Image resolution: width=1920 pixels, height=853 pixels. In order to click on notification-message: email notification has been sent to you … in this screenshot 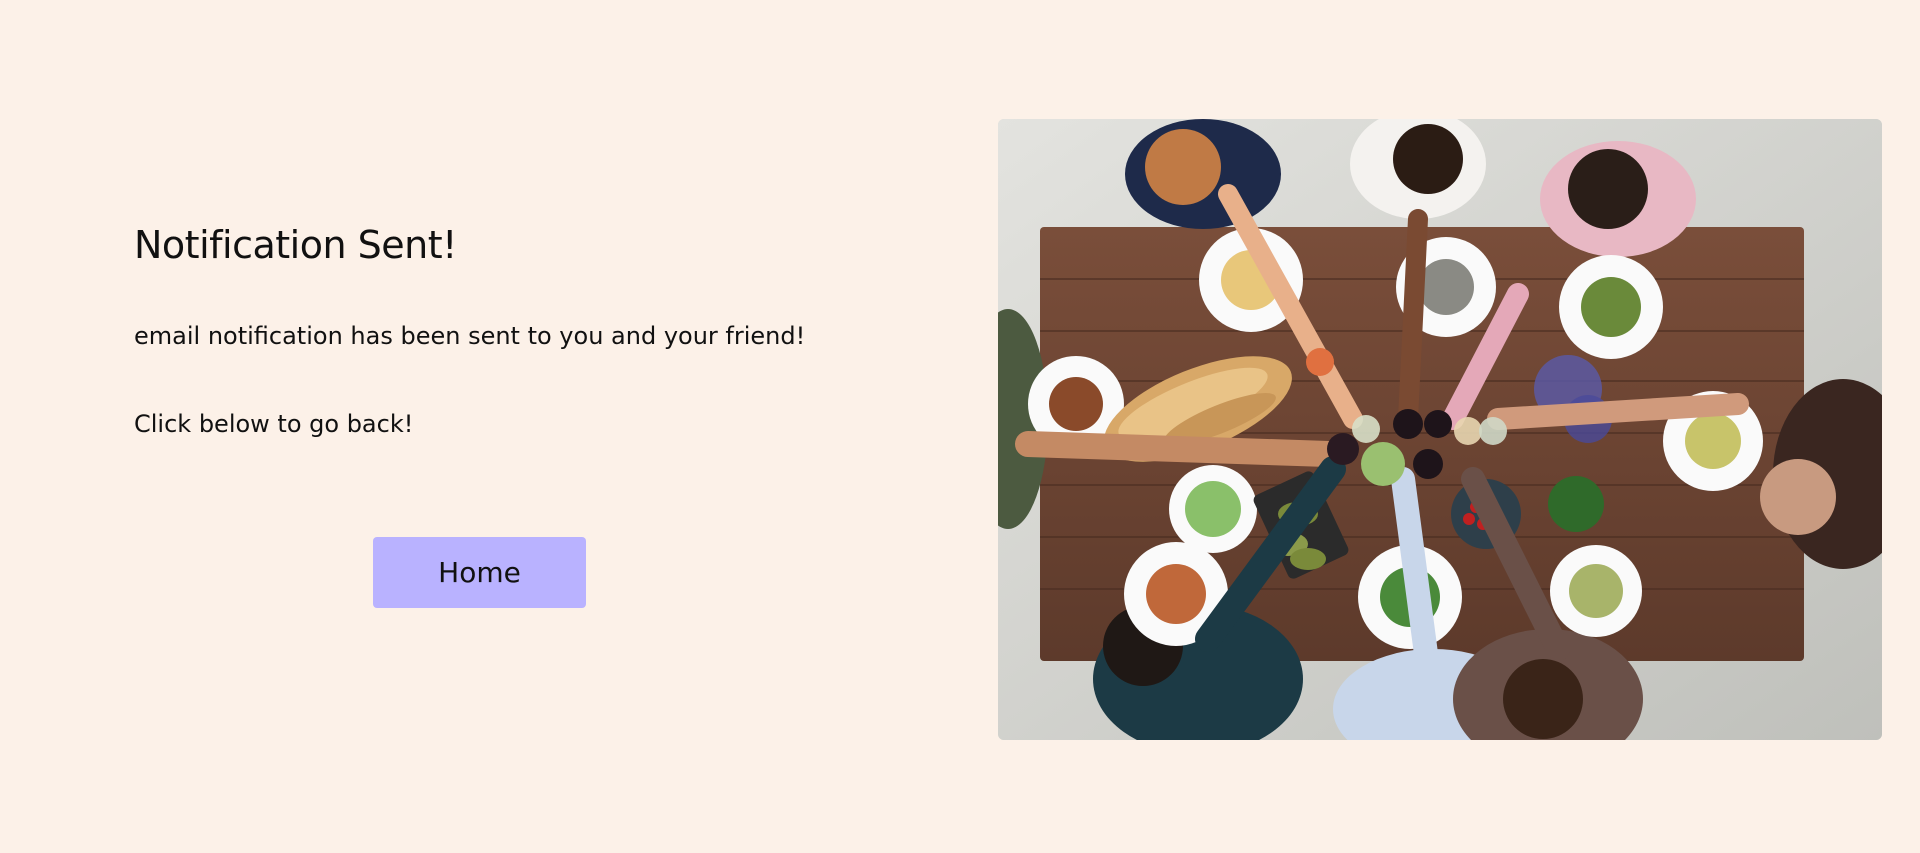, I will do `click(470, 336)`.